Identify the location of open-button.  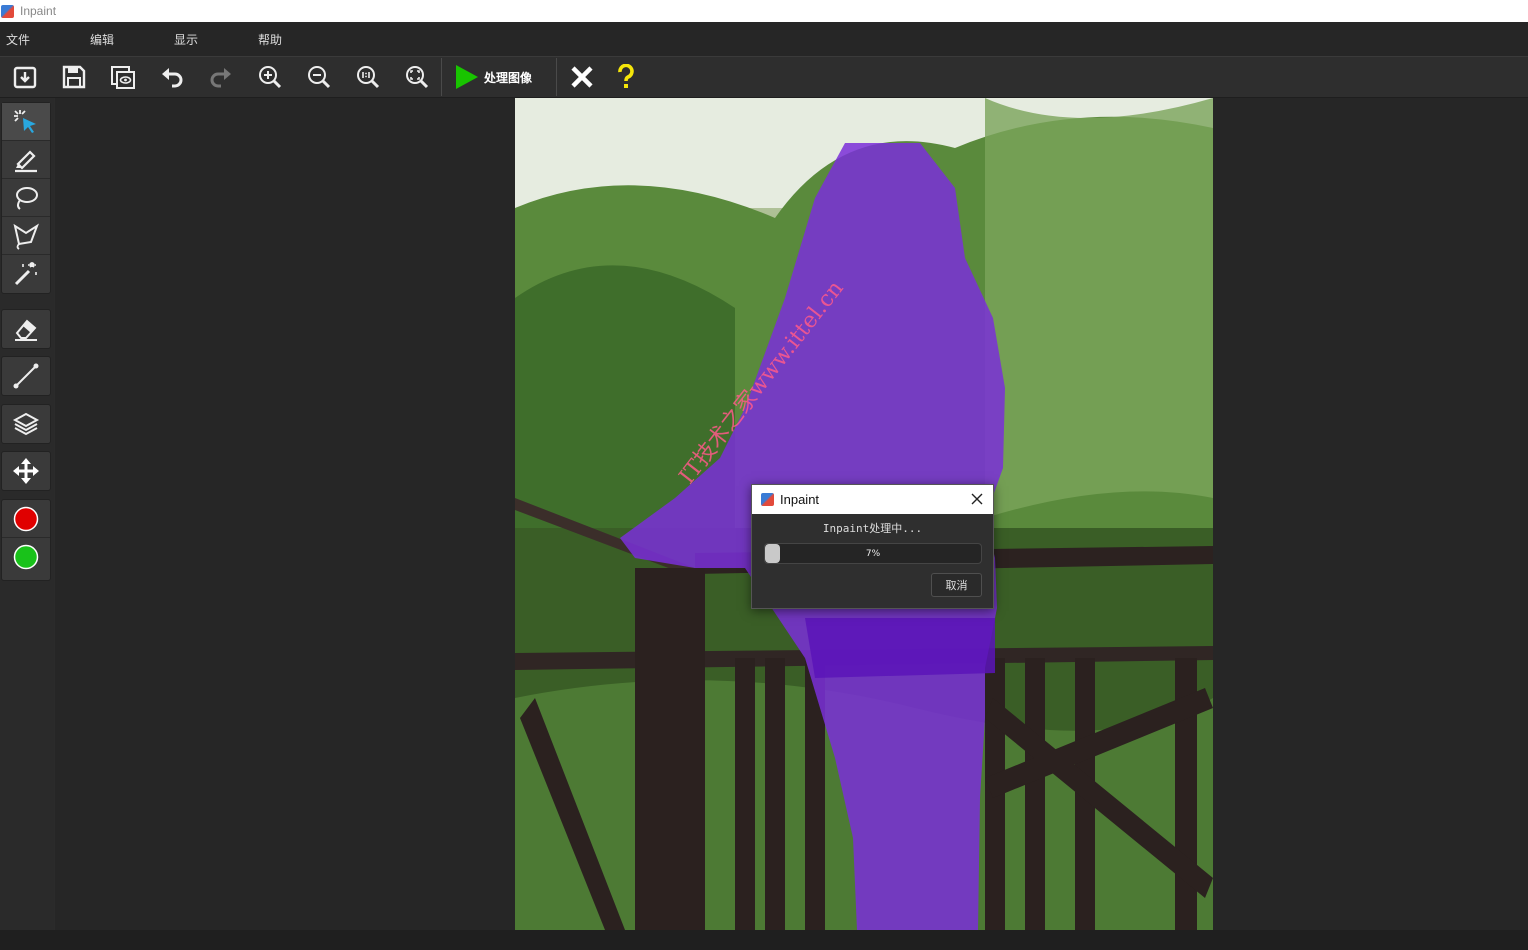
(24, 77).